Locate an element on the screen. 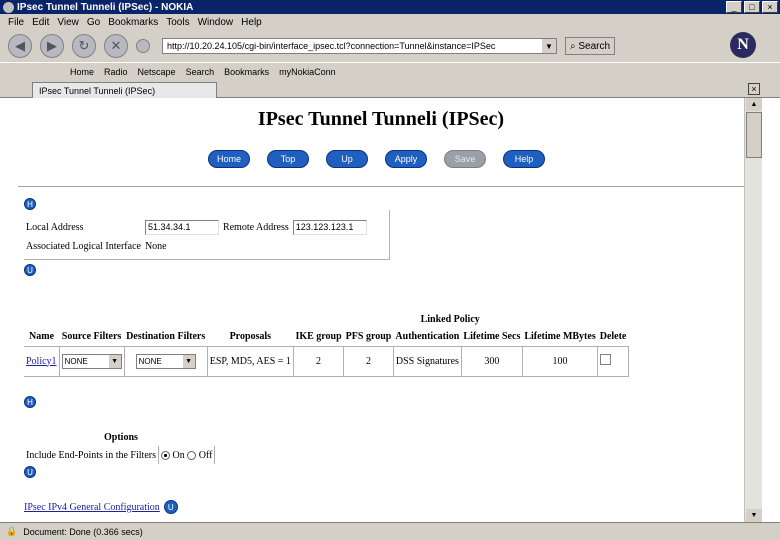  radio-on is located at coordinates (165, 455).